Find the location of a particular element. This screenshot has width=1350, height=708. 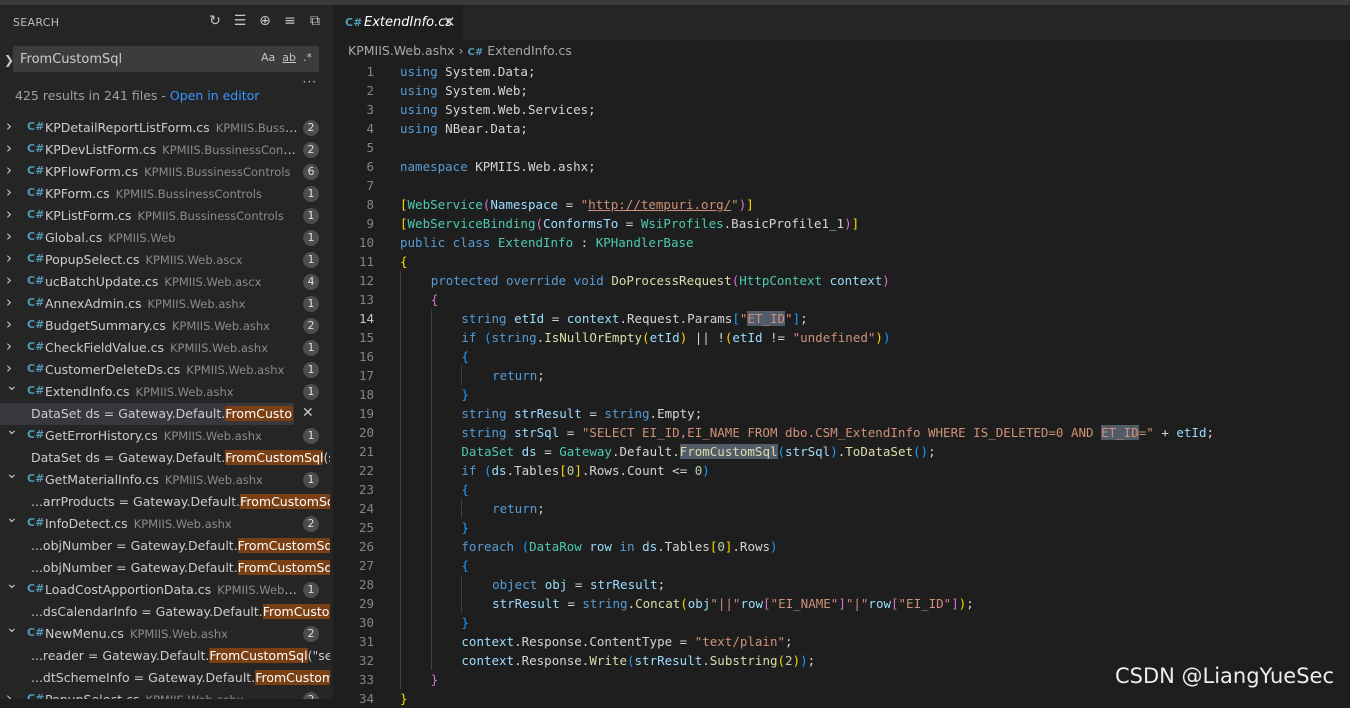

collapse-all-icon: ⧉ is located at coordinates (315, 21).